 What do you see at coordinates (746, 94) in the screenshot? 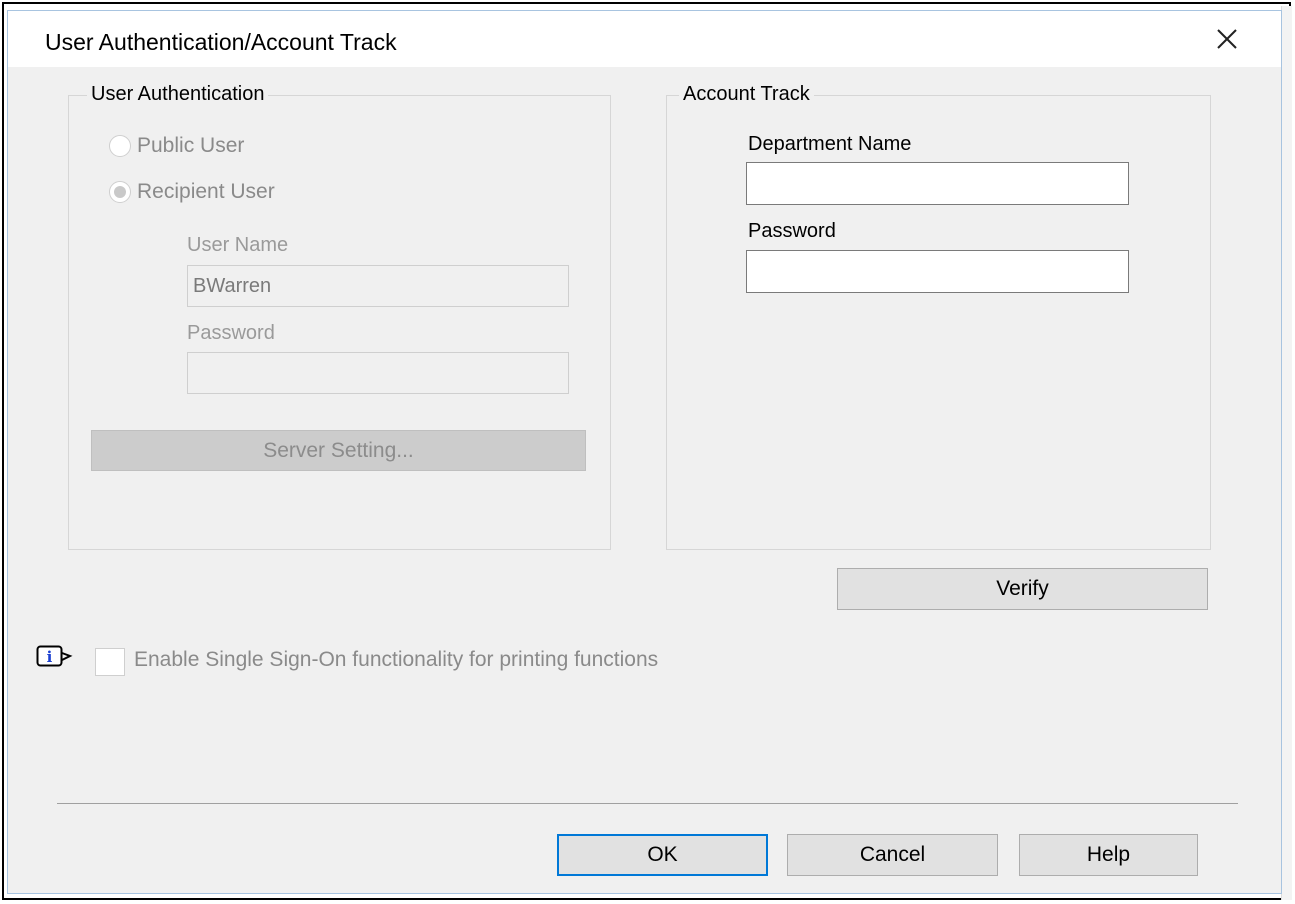
I see `account-track-legend: Account Track` at bounding box center [746, 94].